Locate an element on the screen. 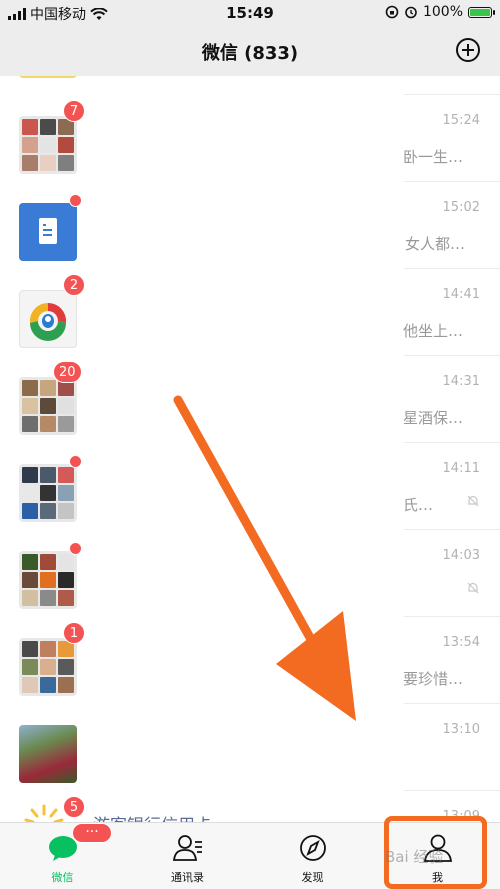 The image size is (500, 889). chat-time: 14:41 is located at coordinates (461, 294).